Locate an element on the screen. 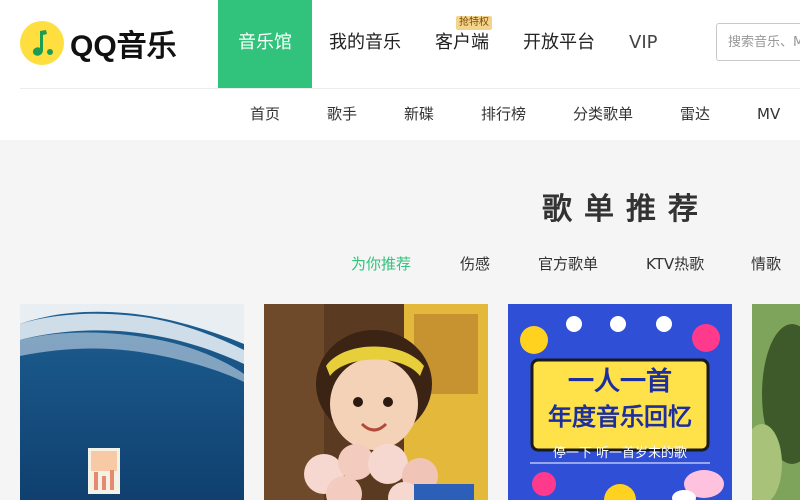 The image size is (800, 500). tab-sad: 伤感 is located at coordinates (475, 264).